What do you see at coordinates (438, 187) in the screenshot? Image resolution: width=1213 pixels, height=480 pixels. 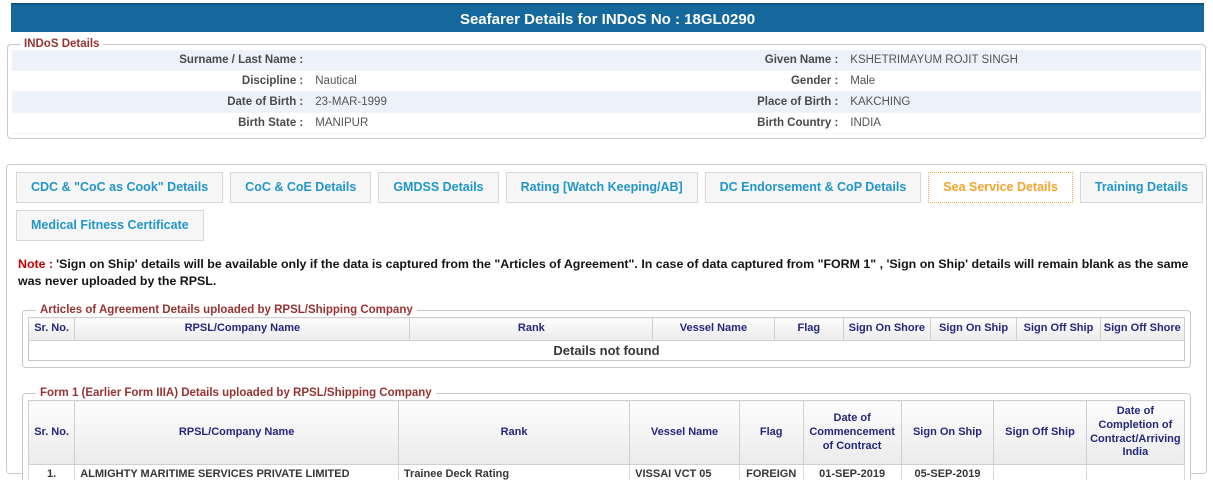 I see `tab-gmdss-details: GMDSS Details` at bounding box center [438, 187].